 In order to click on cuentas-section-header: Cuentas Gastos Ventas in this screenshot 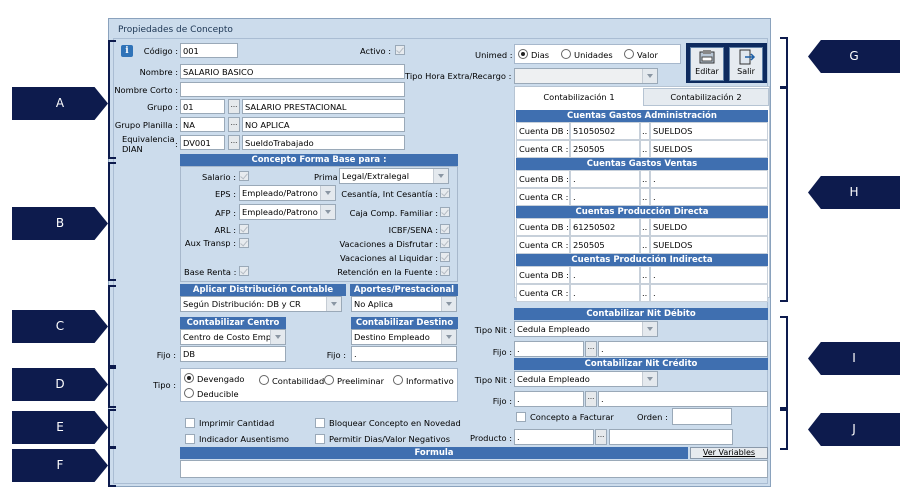, I will do `click(642, 164)`.